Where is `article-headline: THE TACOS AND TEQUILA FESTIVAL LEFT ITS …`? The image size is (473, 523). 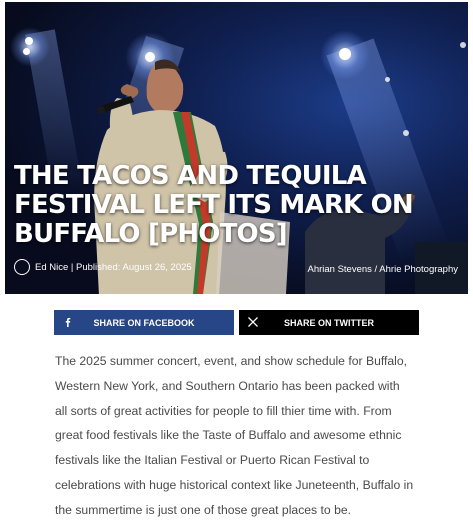
article-headline: THE TACOS AND TEQUILA FESTIVAL LEFT ITS … is located at coordinates (214, 205).